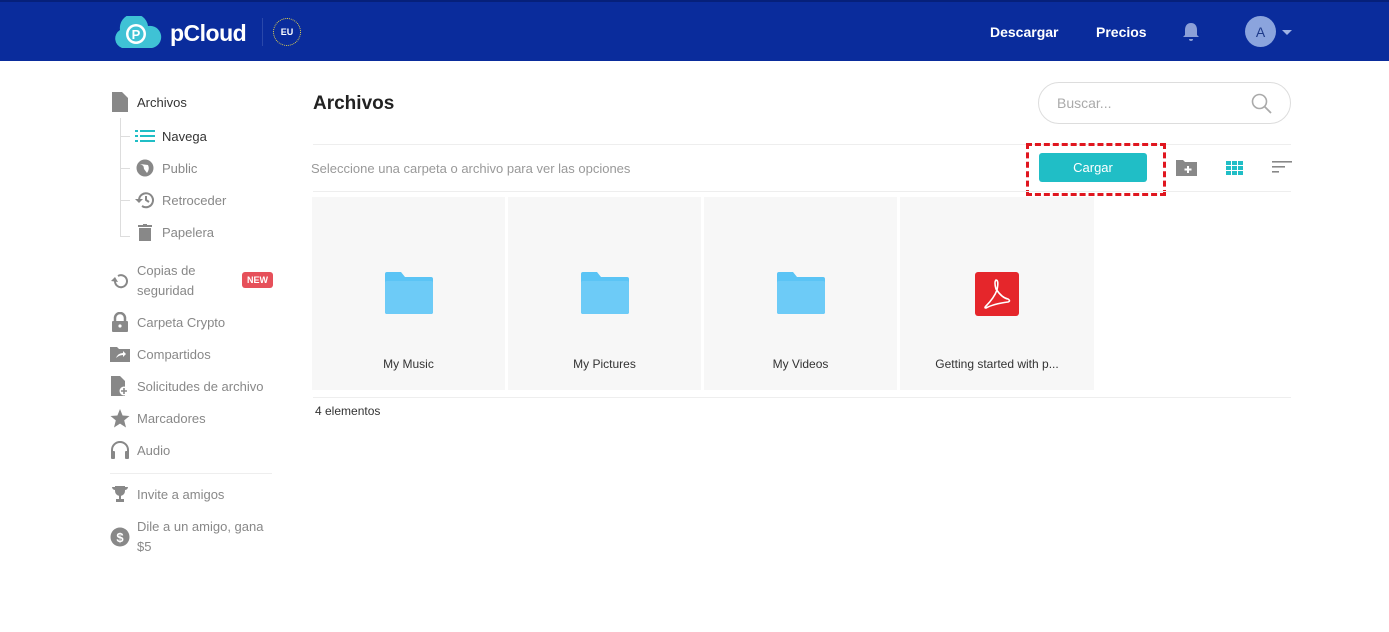 The height and width of the screenshot is (632, 1389). I want to click on search-icon, so click(1261, 103).